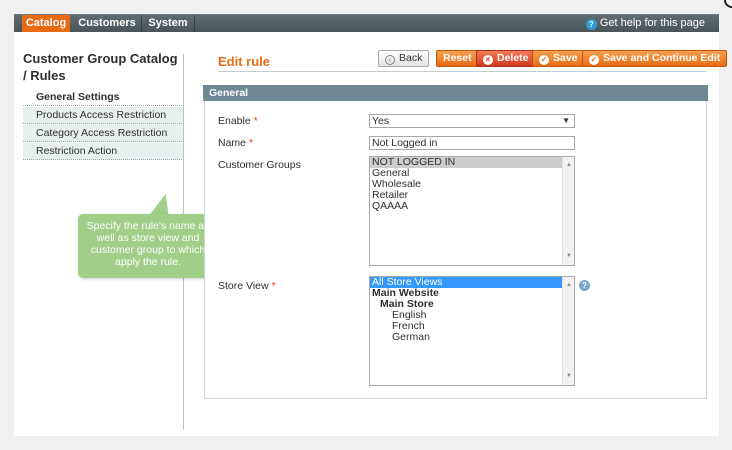 The image size is (732, 450). What do you see at coordinates (103, 151) in the screenshot?
I see `tab-restriction-action: Restriction Action` at bounding box center [103, 151].